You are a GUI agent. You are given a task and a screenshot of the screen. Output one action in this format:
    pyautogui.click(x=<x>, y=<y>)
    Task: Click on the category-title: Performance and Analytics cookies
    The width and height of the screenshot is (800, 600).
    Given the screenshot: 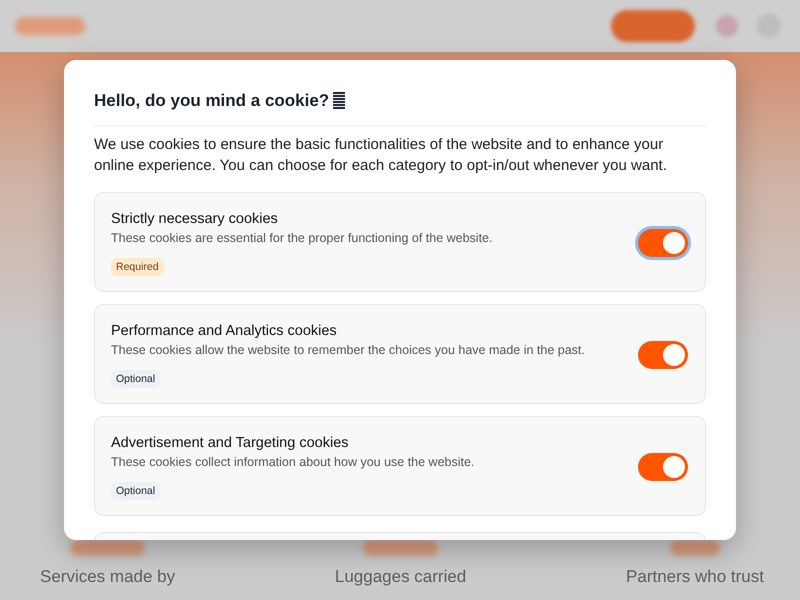 What is the action you would take?
    pyautogui.click(x=224, y=331)
    